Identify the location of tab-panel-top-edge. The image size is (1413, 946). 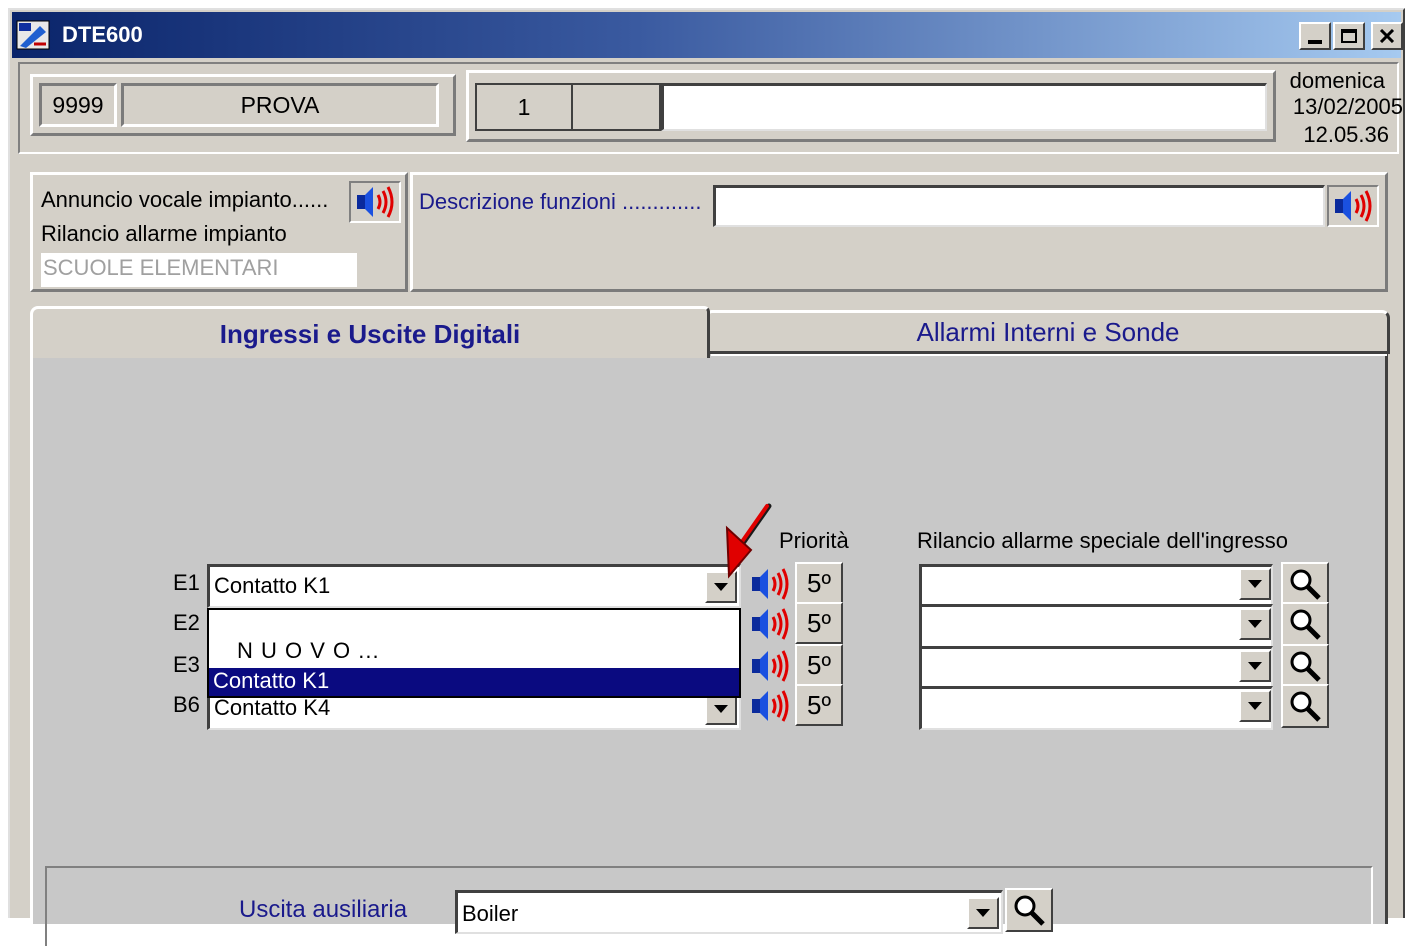
(1049, 355).